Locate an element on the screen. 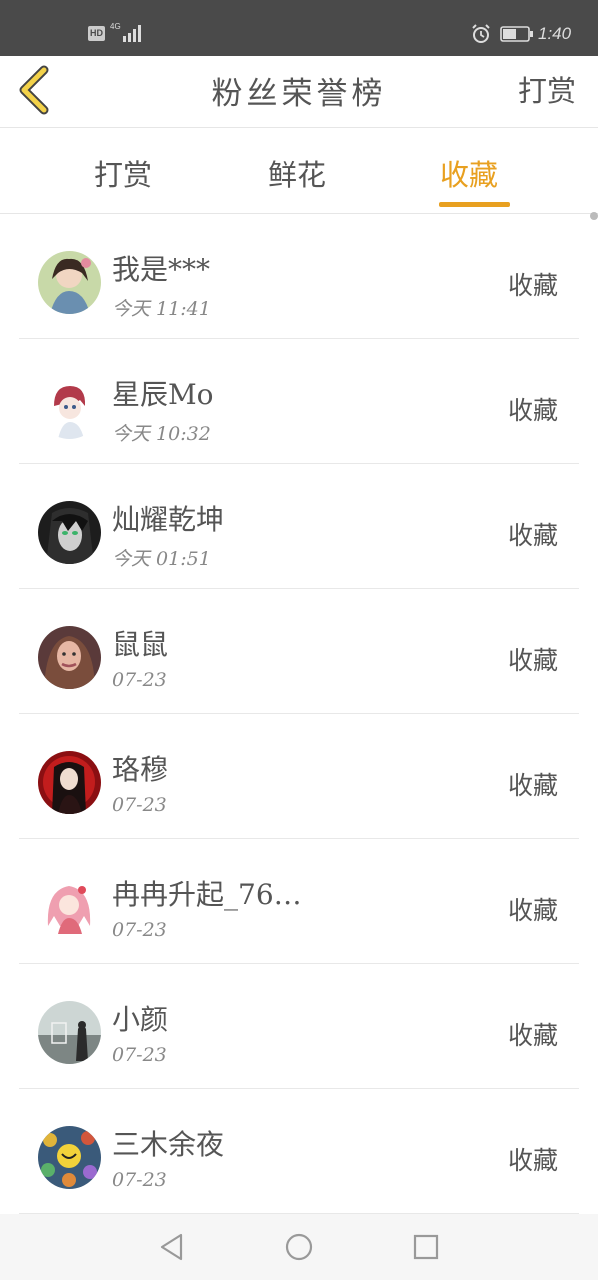  list-item: 星辰Mo 今天 10:32 收藏 is located at coordinates (299, 401).